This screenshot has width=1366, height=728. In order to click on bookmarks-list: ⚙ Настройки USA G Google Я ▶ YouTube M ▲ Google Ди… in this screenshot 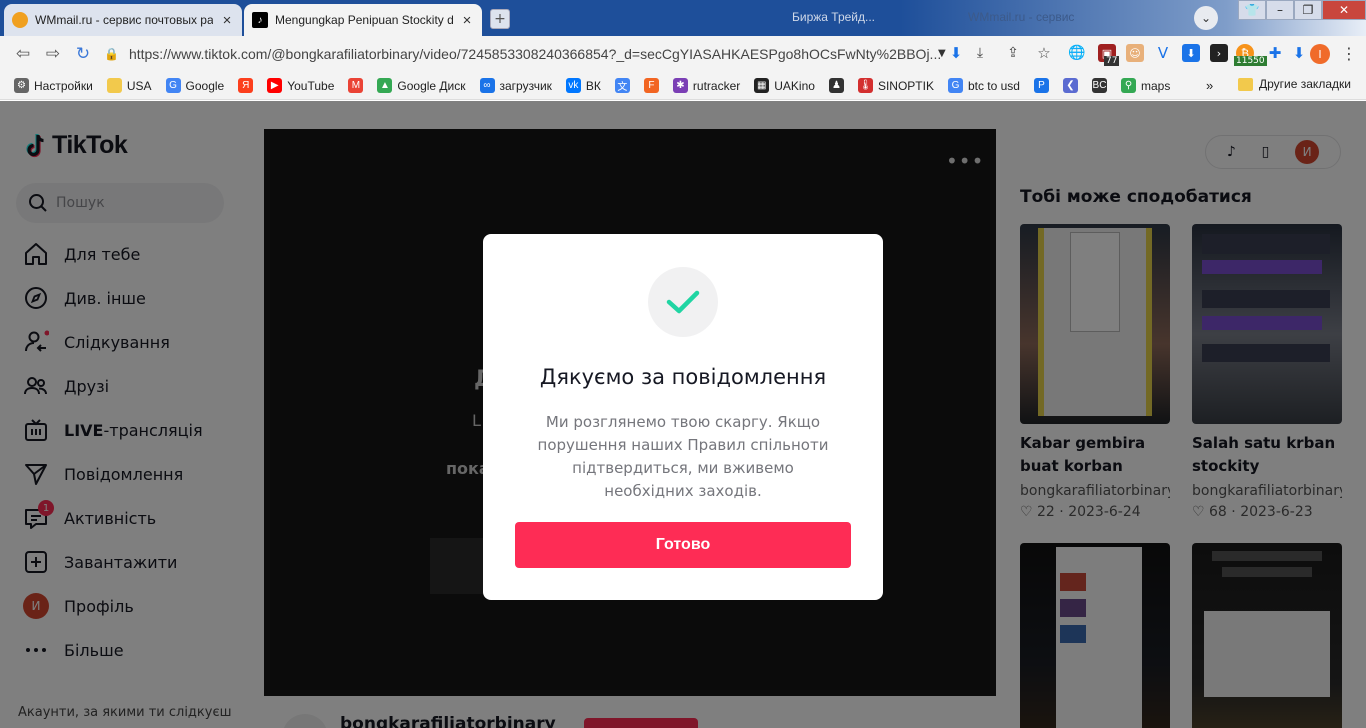, I will do `click(592, 85)`.